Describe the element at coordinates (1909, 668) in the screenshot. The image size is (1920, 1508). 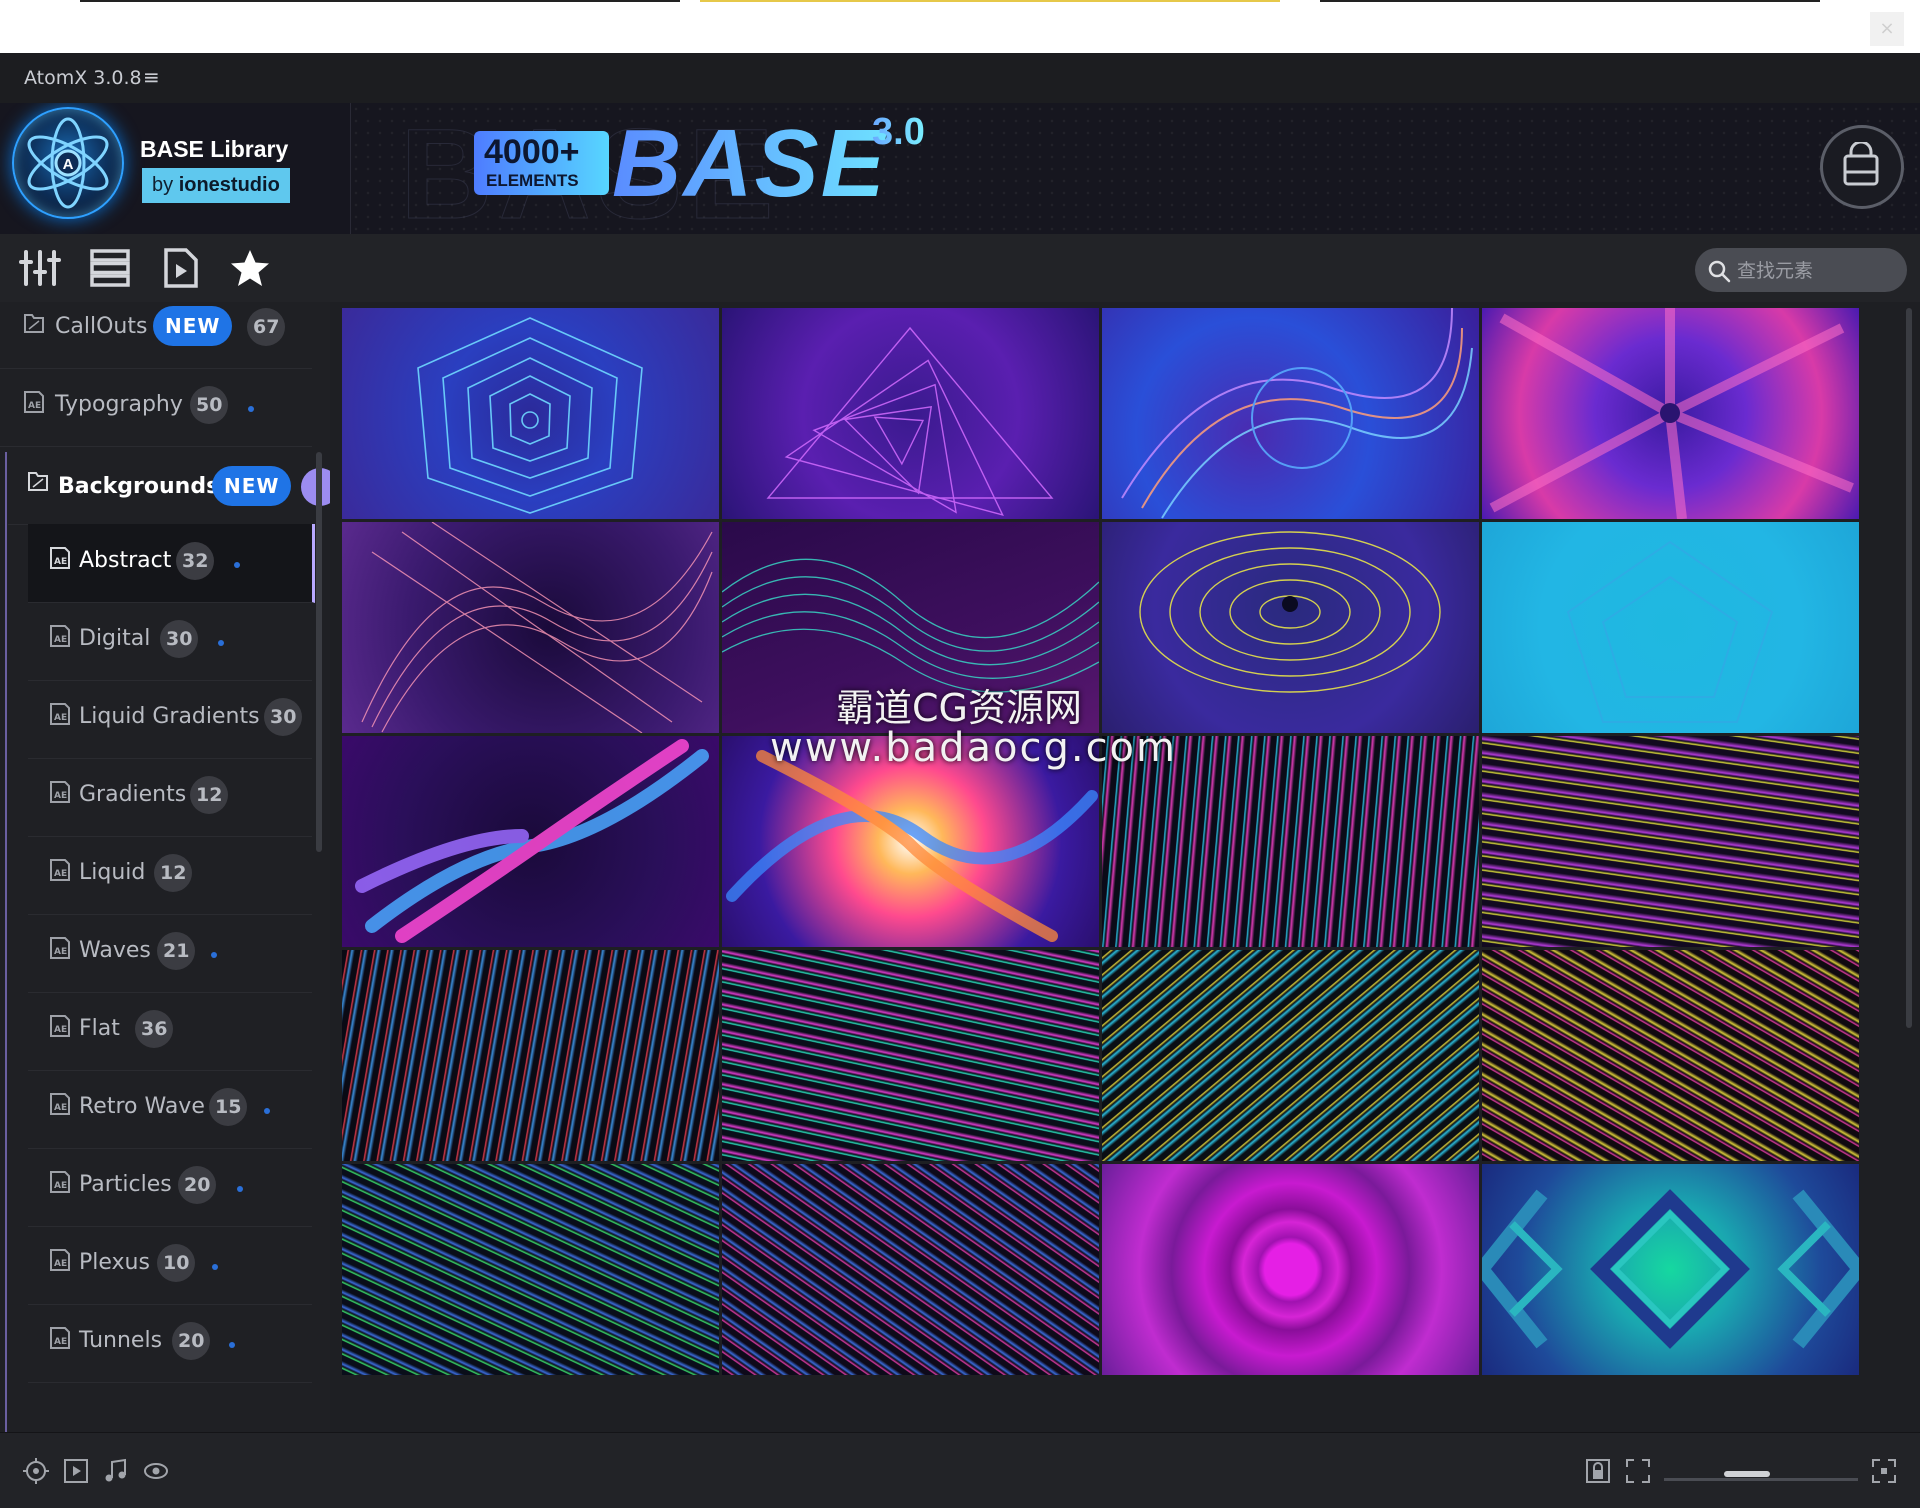
I see `grid-scrollbar` at that location.